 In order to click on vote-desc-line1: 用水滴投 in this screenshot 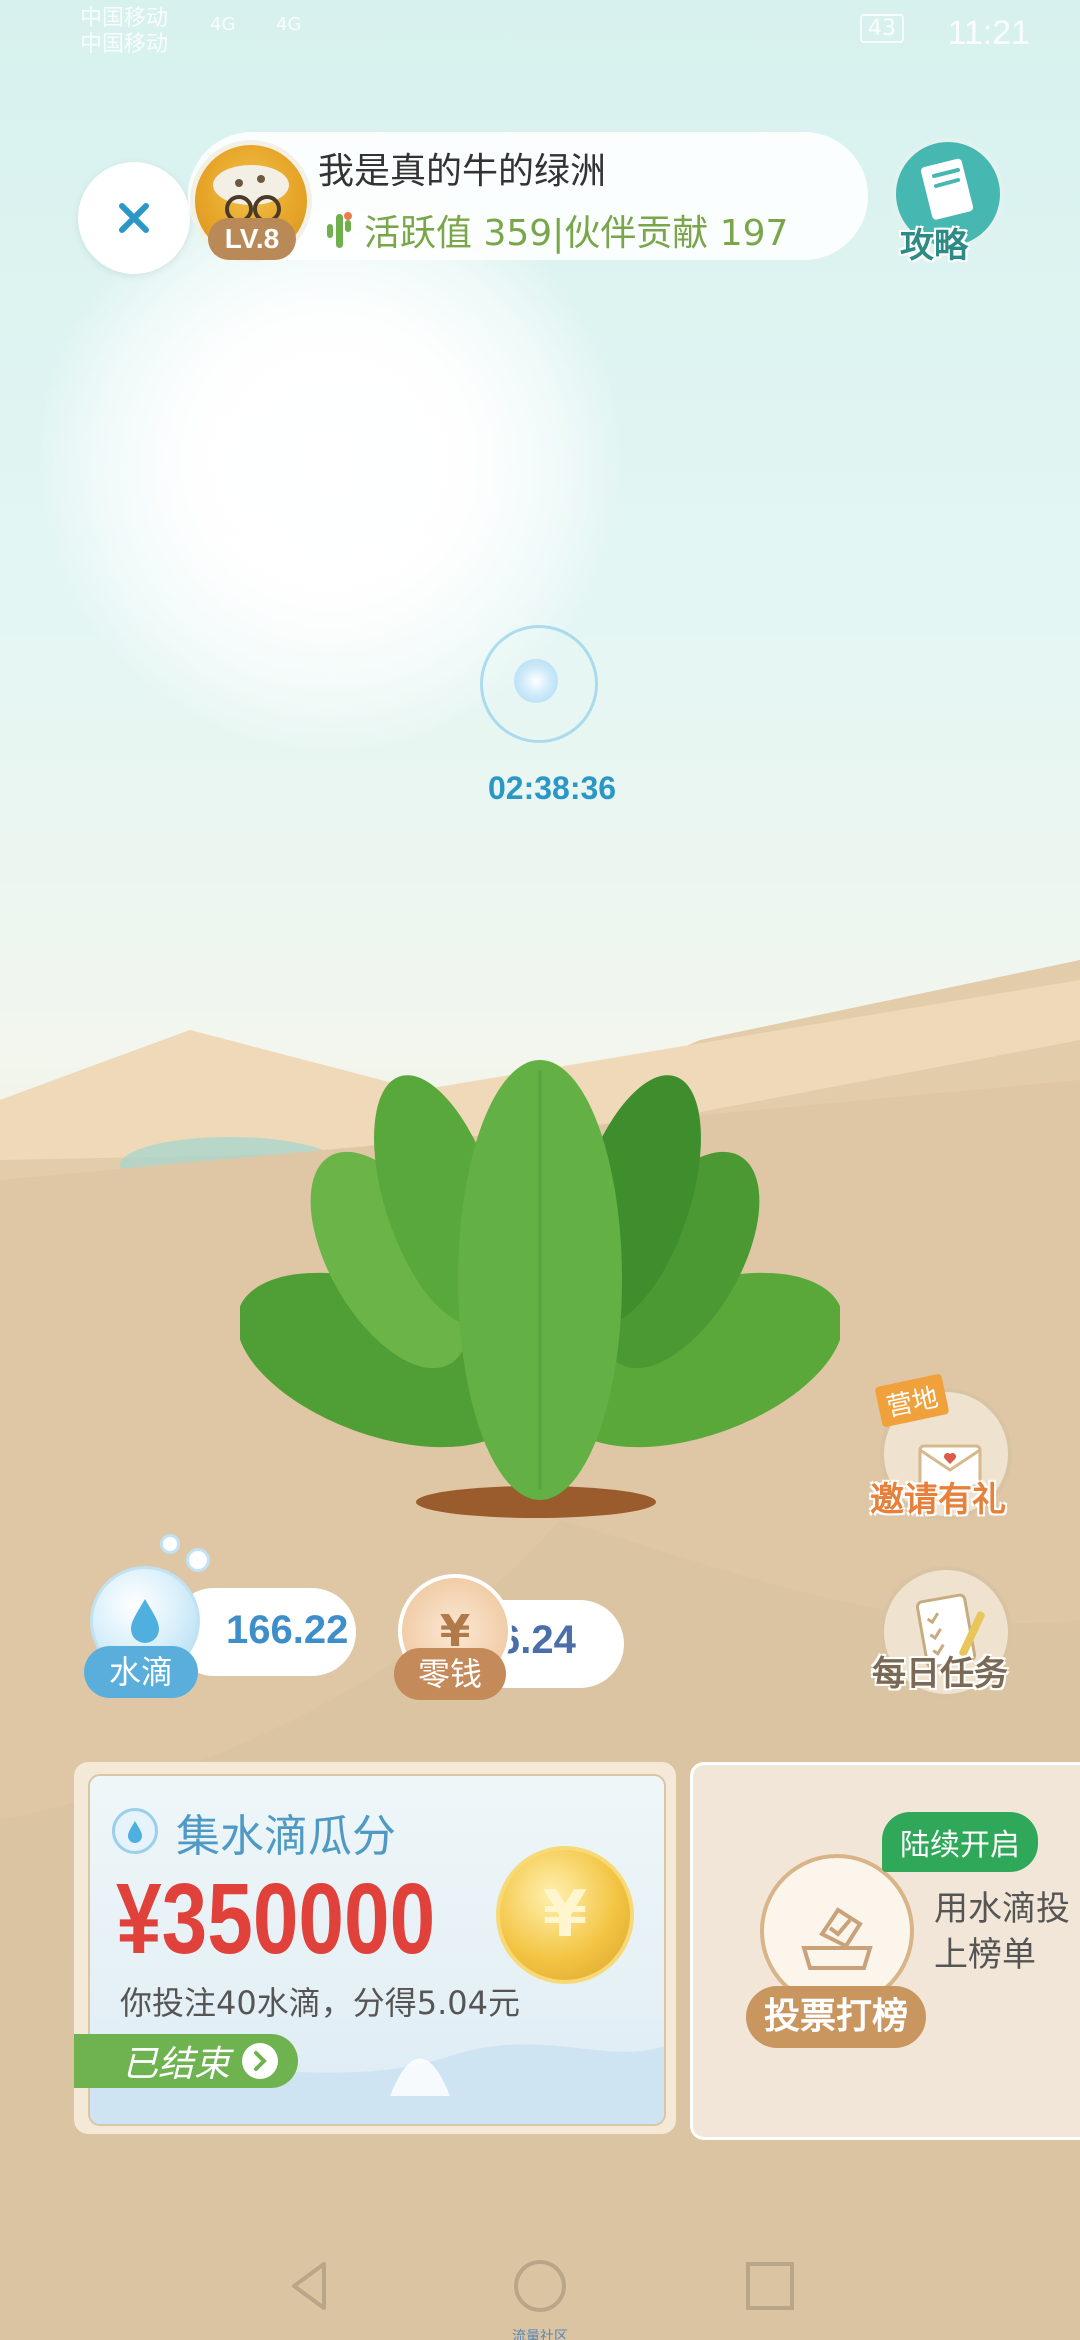, I will do `click(1002, 1909)`.